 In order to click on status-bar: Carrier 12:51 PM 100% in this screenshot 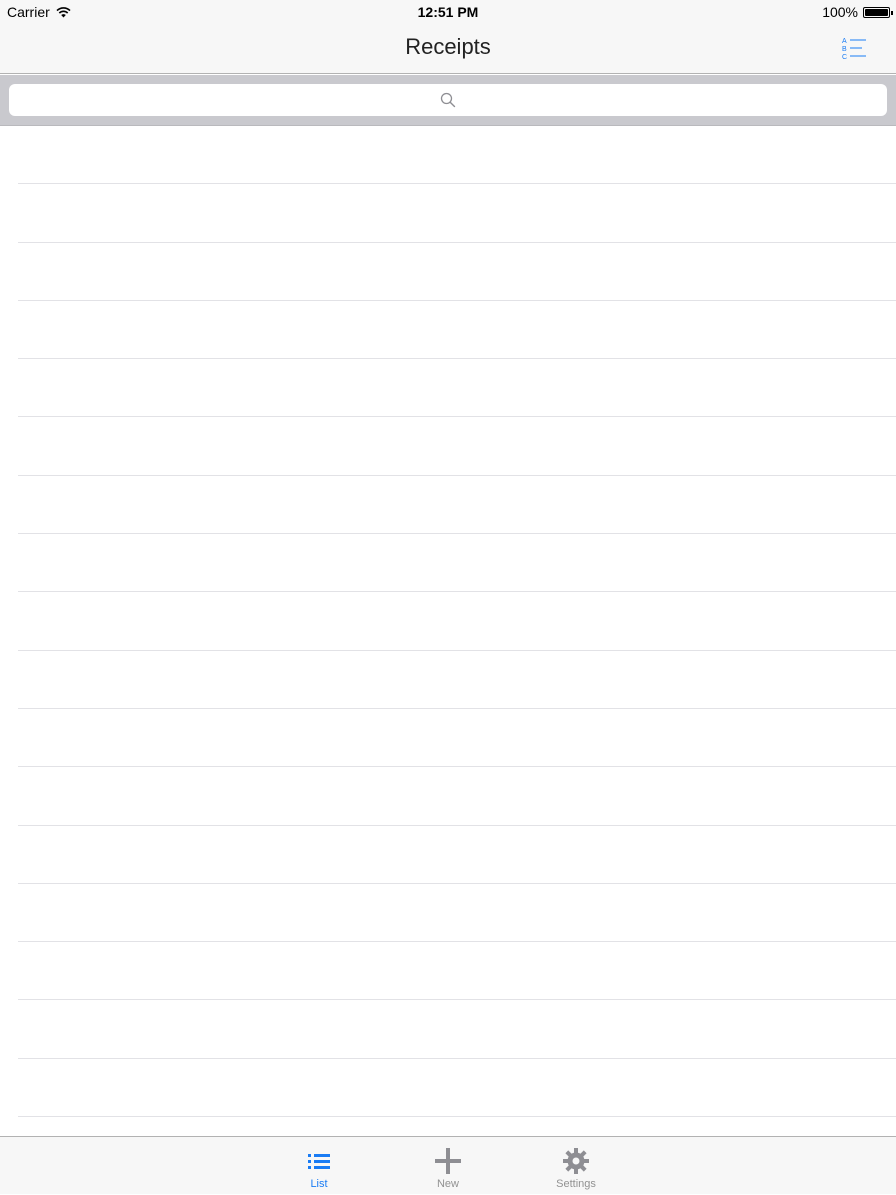, I will do `click(448, 12)`.